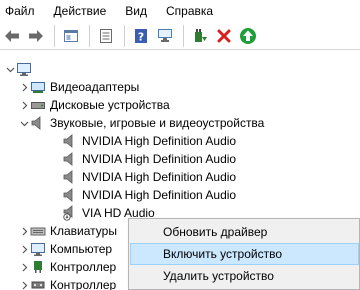 Image resolution: width=360 pixels, height=290 pixels. Describe the element at coordinates (110, 105) in the screenshot. I see `tree-item-label: Дисковые устройства` at that location.